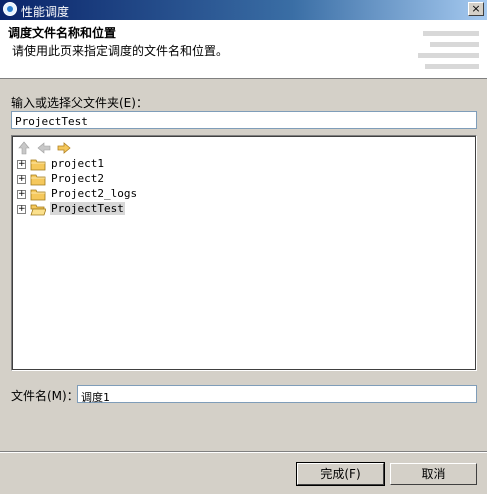 The height and width of the screenshot is (494, 487). I want to click on tree-item-label: Project2, so click(77, 178).